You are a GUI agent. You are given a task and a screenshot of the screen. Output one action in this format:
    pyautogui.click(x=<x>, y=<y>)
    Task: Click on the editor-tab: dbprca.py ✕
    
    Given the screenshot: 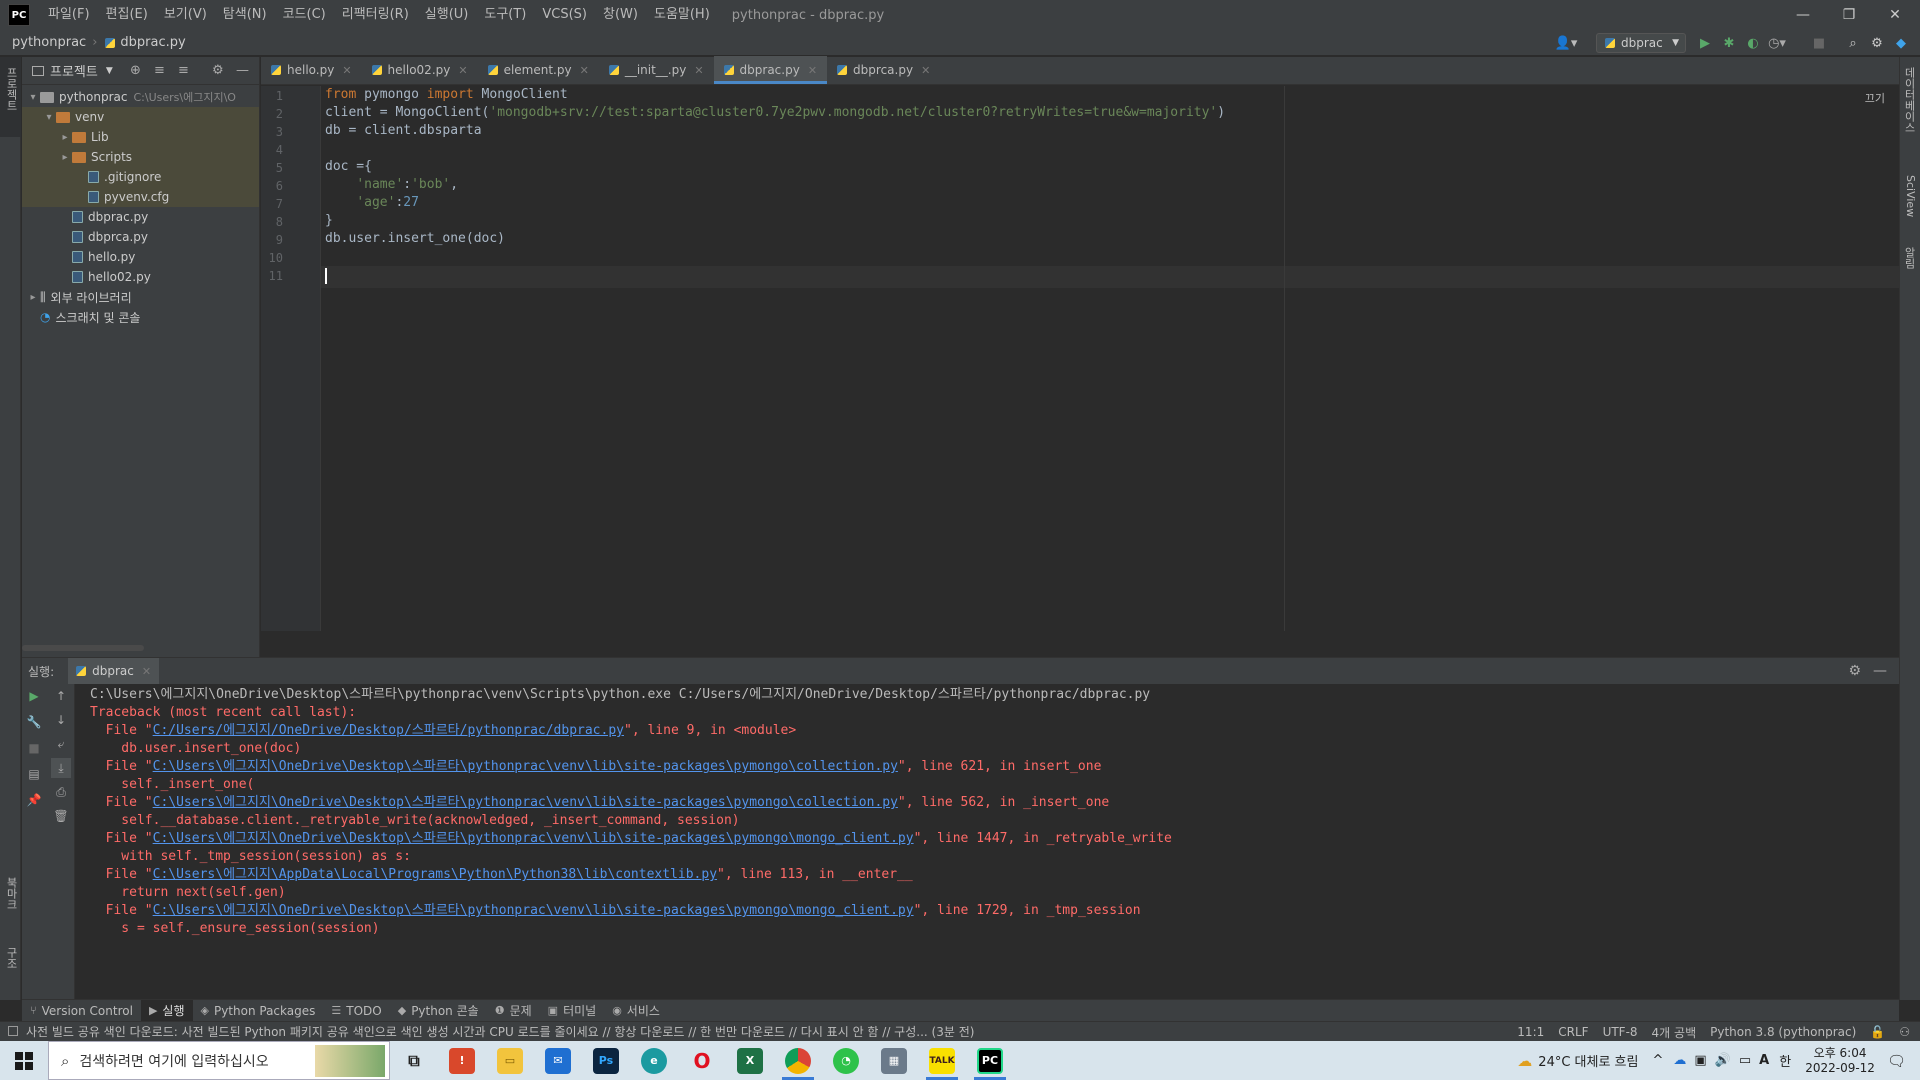 What is the action you would take?
    pyautogui.click(x=883, y=70)
    